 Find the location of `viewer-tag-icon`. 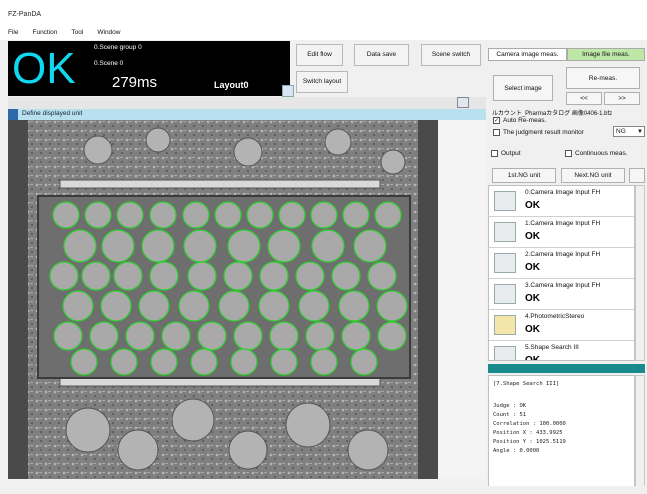

viewer-tag-icon is located at coordinates (13, 114).